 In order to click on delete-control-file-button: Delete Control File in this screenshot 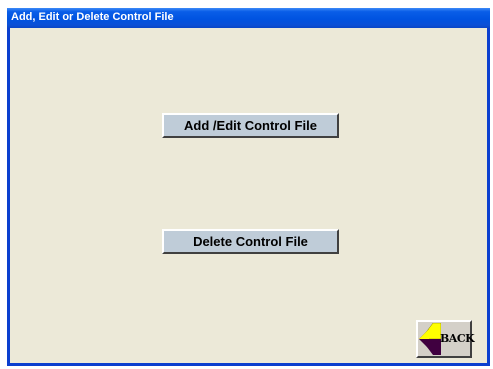, I will do `click(250, 241)`.